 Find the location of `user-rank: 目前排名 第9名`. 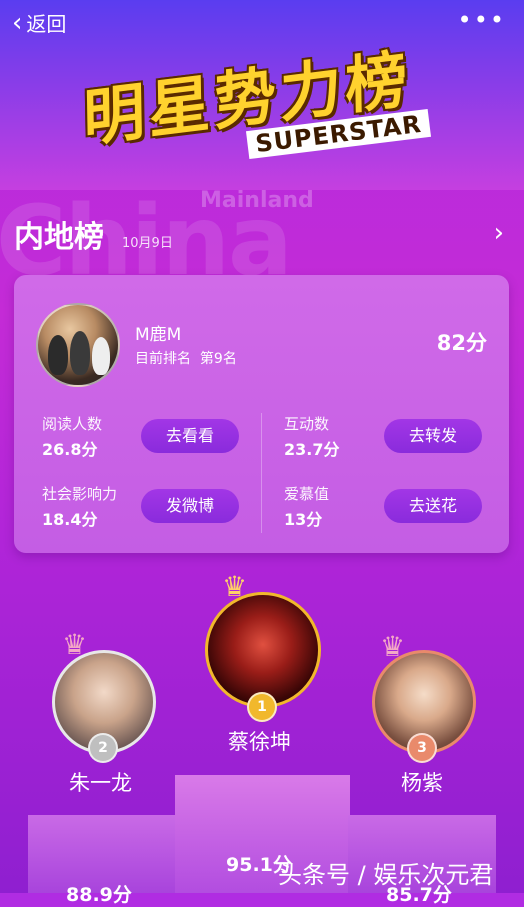

user-rank: 目前排名 第9名 is located at coordinates (186, 358).